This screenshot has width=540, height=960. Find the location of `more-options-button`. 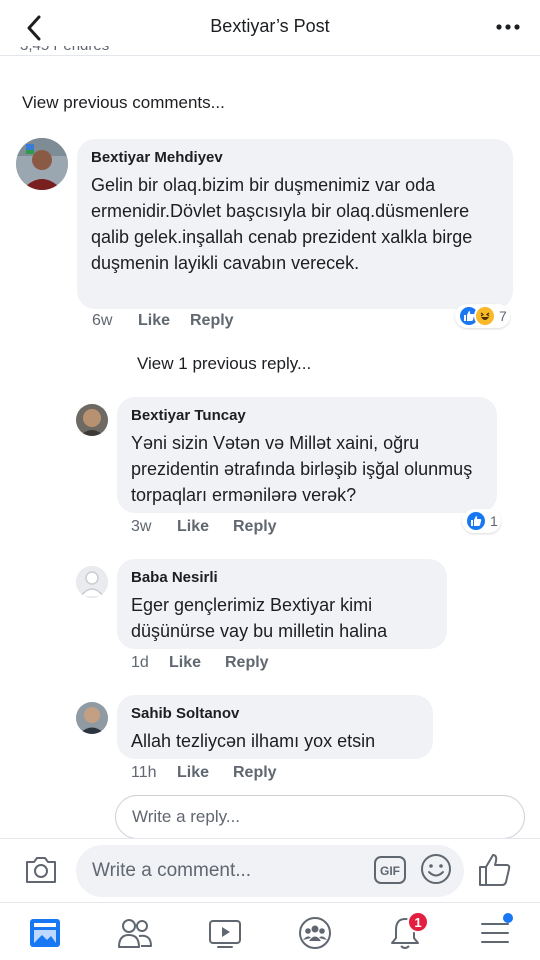

more-options-button is located at coordinates (508, 27).